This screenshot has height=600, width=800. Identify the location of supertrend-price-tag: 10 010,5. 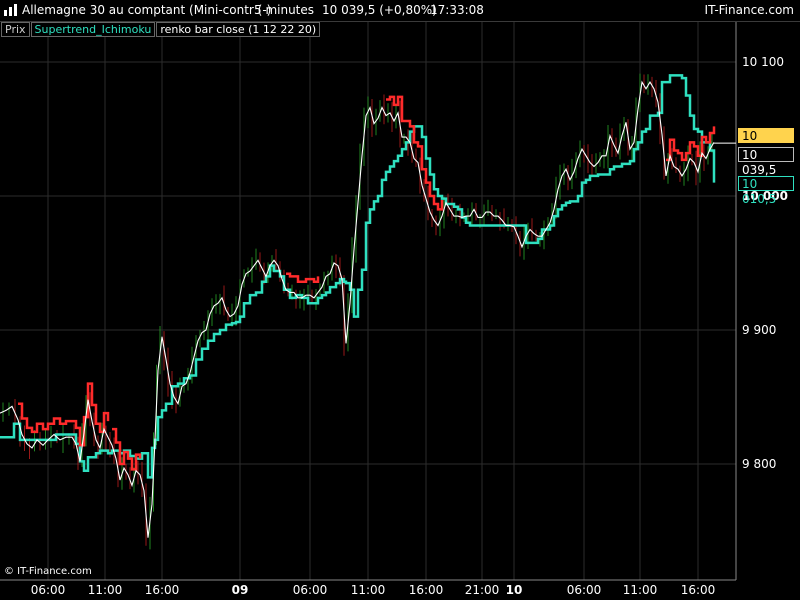
(766, 191).